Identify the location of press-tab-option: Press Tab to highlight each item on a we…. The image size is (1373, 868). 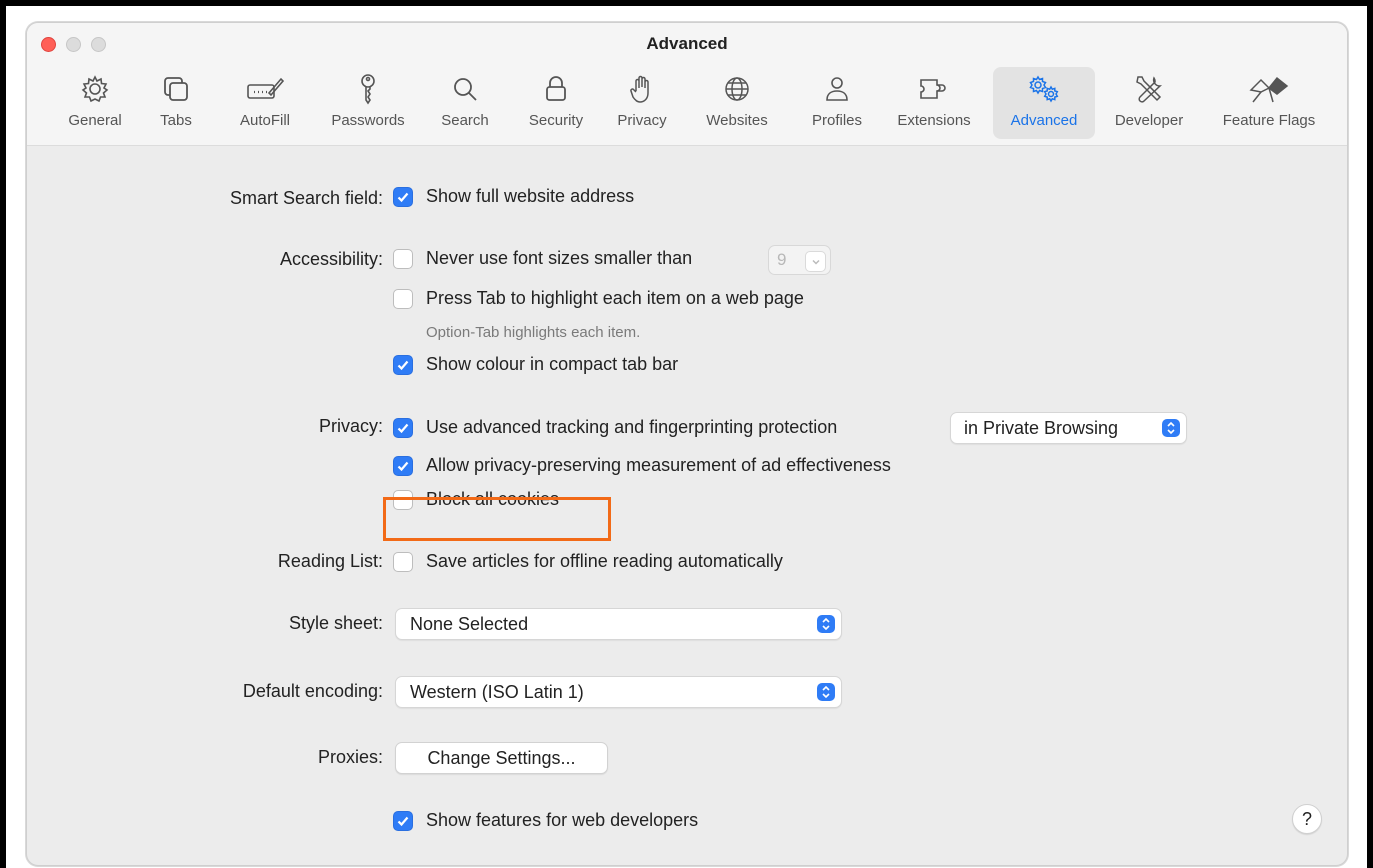
(598, 298).